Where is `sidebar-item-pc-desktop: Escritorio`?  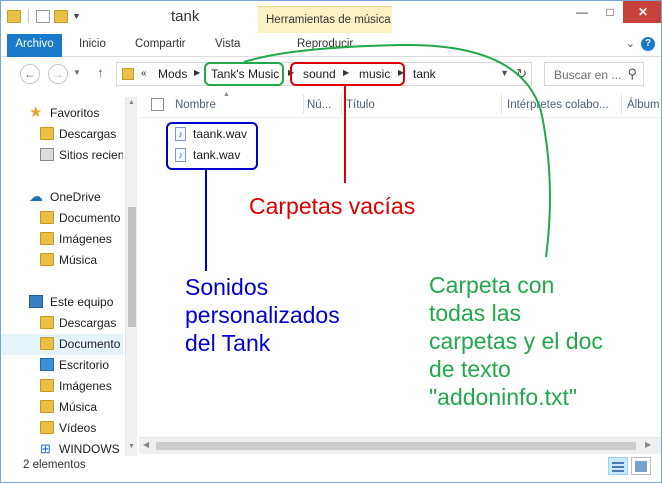
sidebar-item-pc-desktop: Escritorio is located at coordinates (62, 365).